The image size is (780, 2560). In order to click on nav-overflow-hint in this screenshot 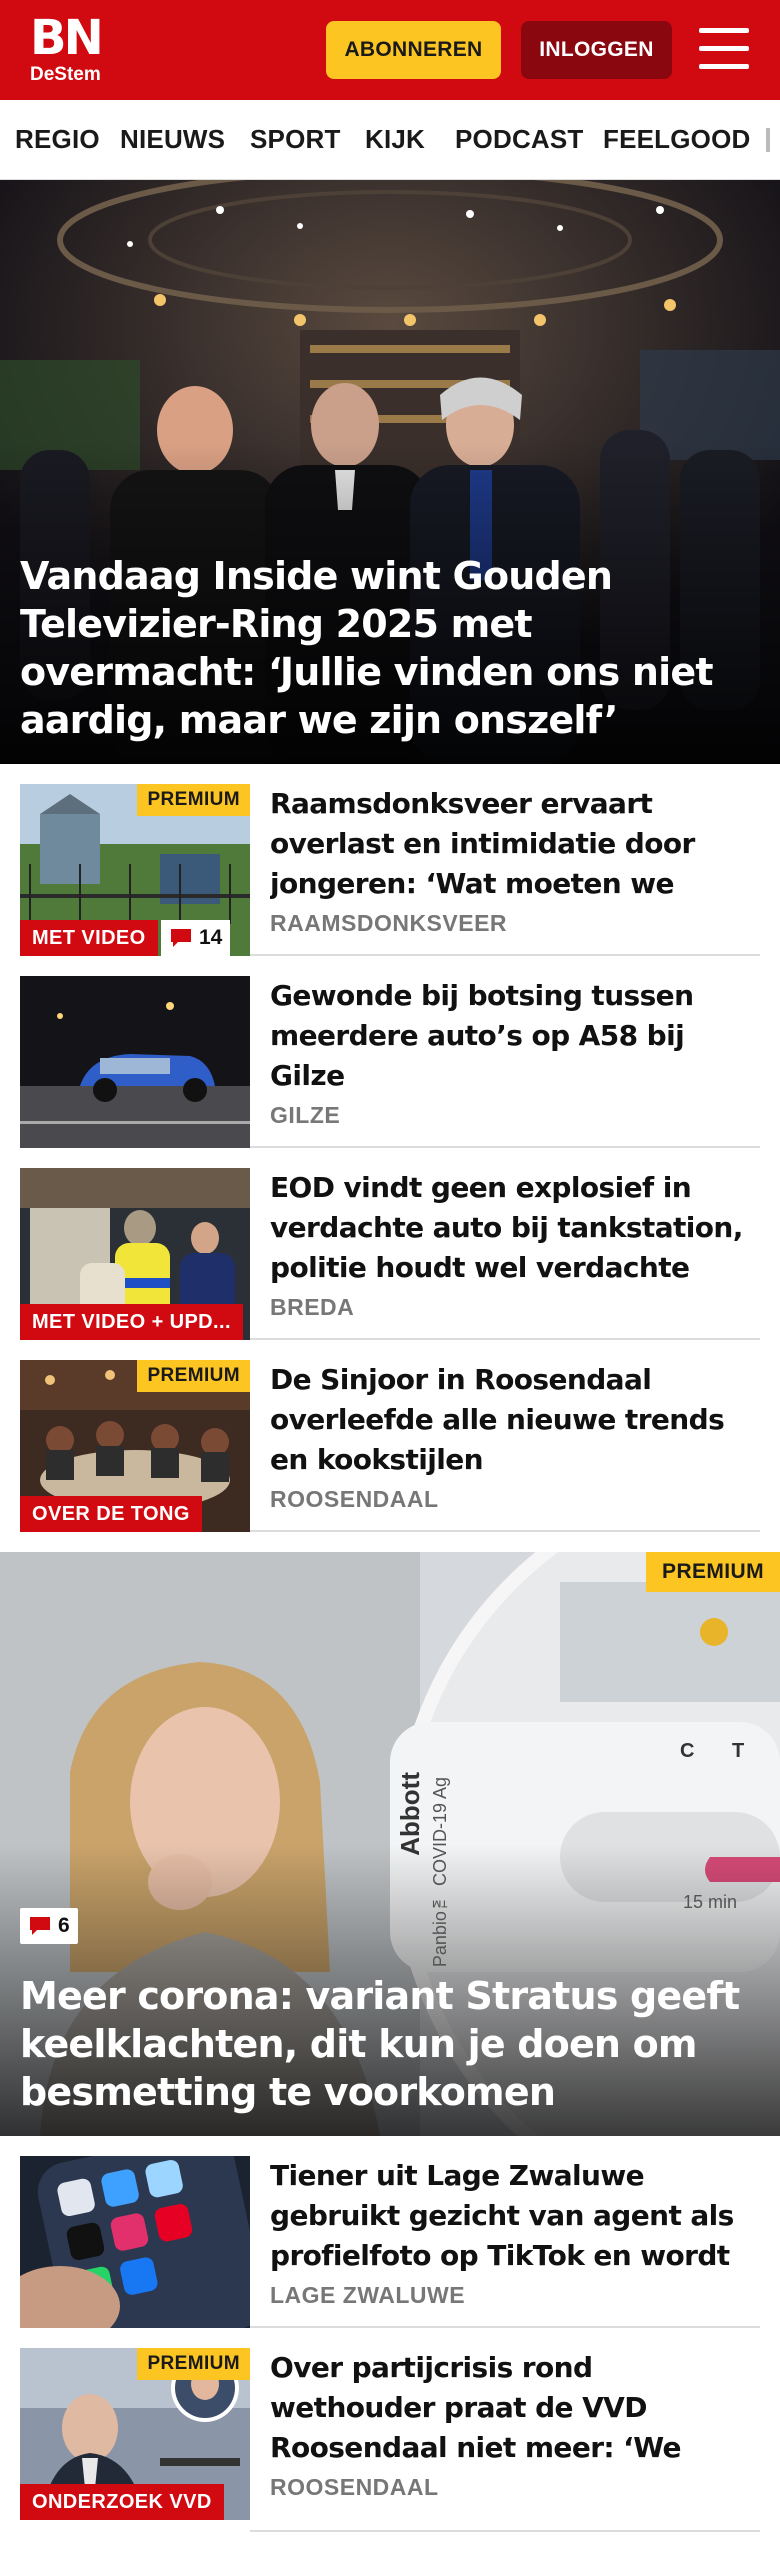, I will do `click(768, 140)`.